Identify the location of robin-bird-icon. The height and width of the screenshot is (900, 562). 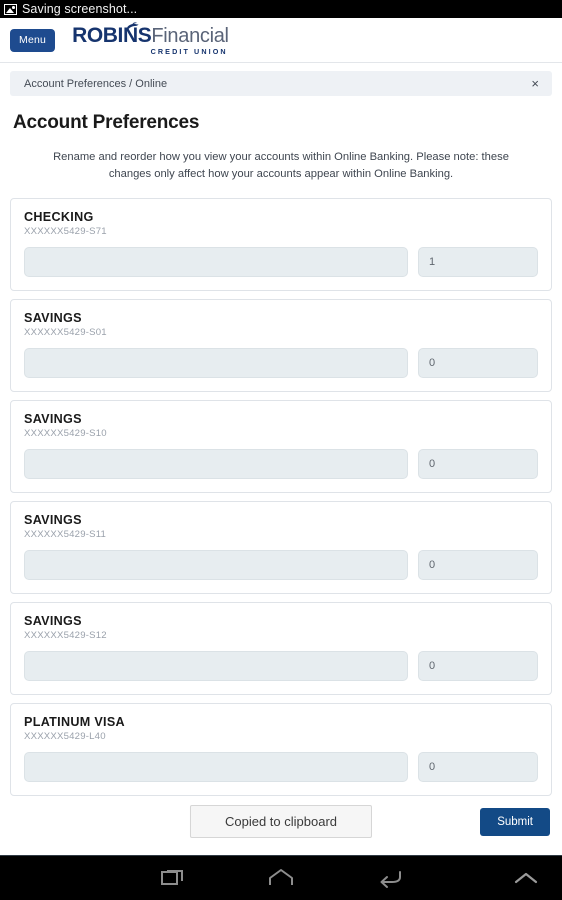
(132, 25).